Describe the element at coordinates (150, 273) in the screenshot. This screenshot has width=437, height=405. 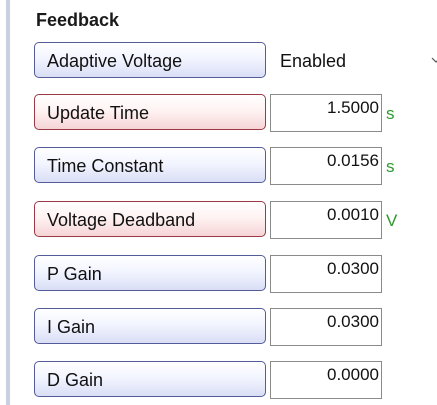
I see `p-gain-button: P Gain` at that location.